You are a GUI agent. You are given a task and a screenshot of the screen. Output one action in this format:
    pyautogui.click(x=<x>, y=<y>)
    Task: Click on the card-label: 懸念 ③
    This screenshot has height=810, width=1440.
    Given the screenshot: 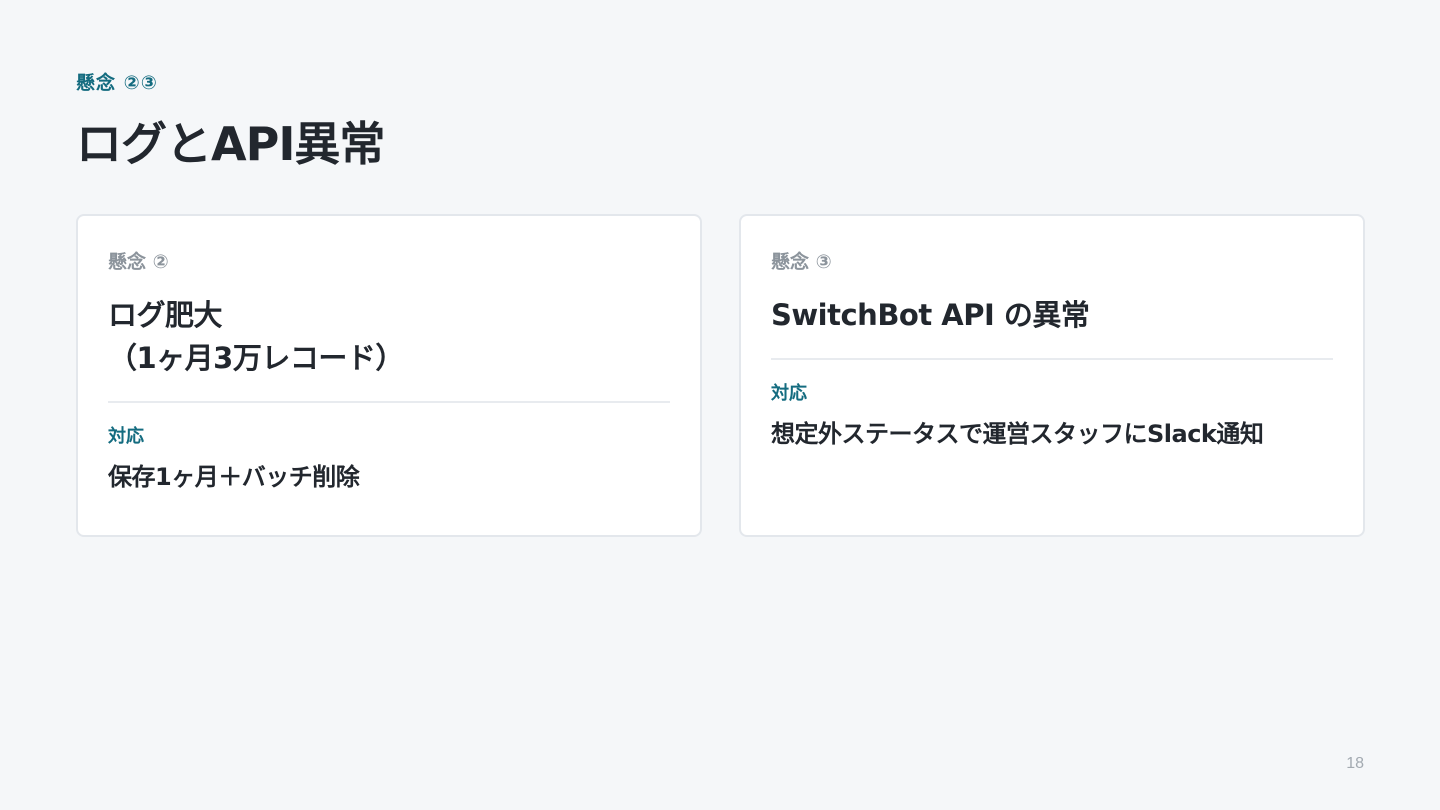 What is the action you would take?
    pyautogui.click(x=801, y=262)
    